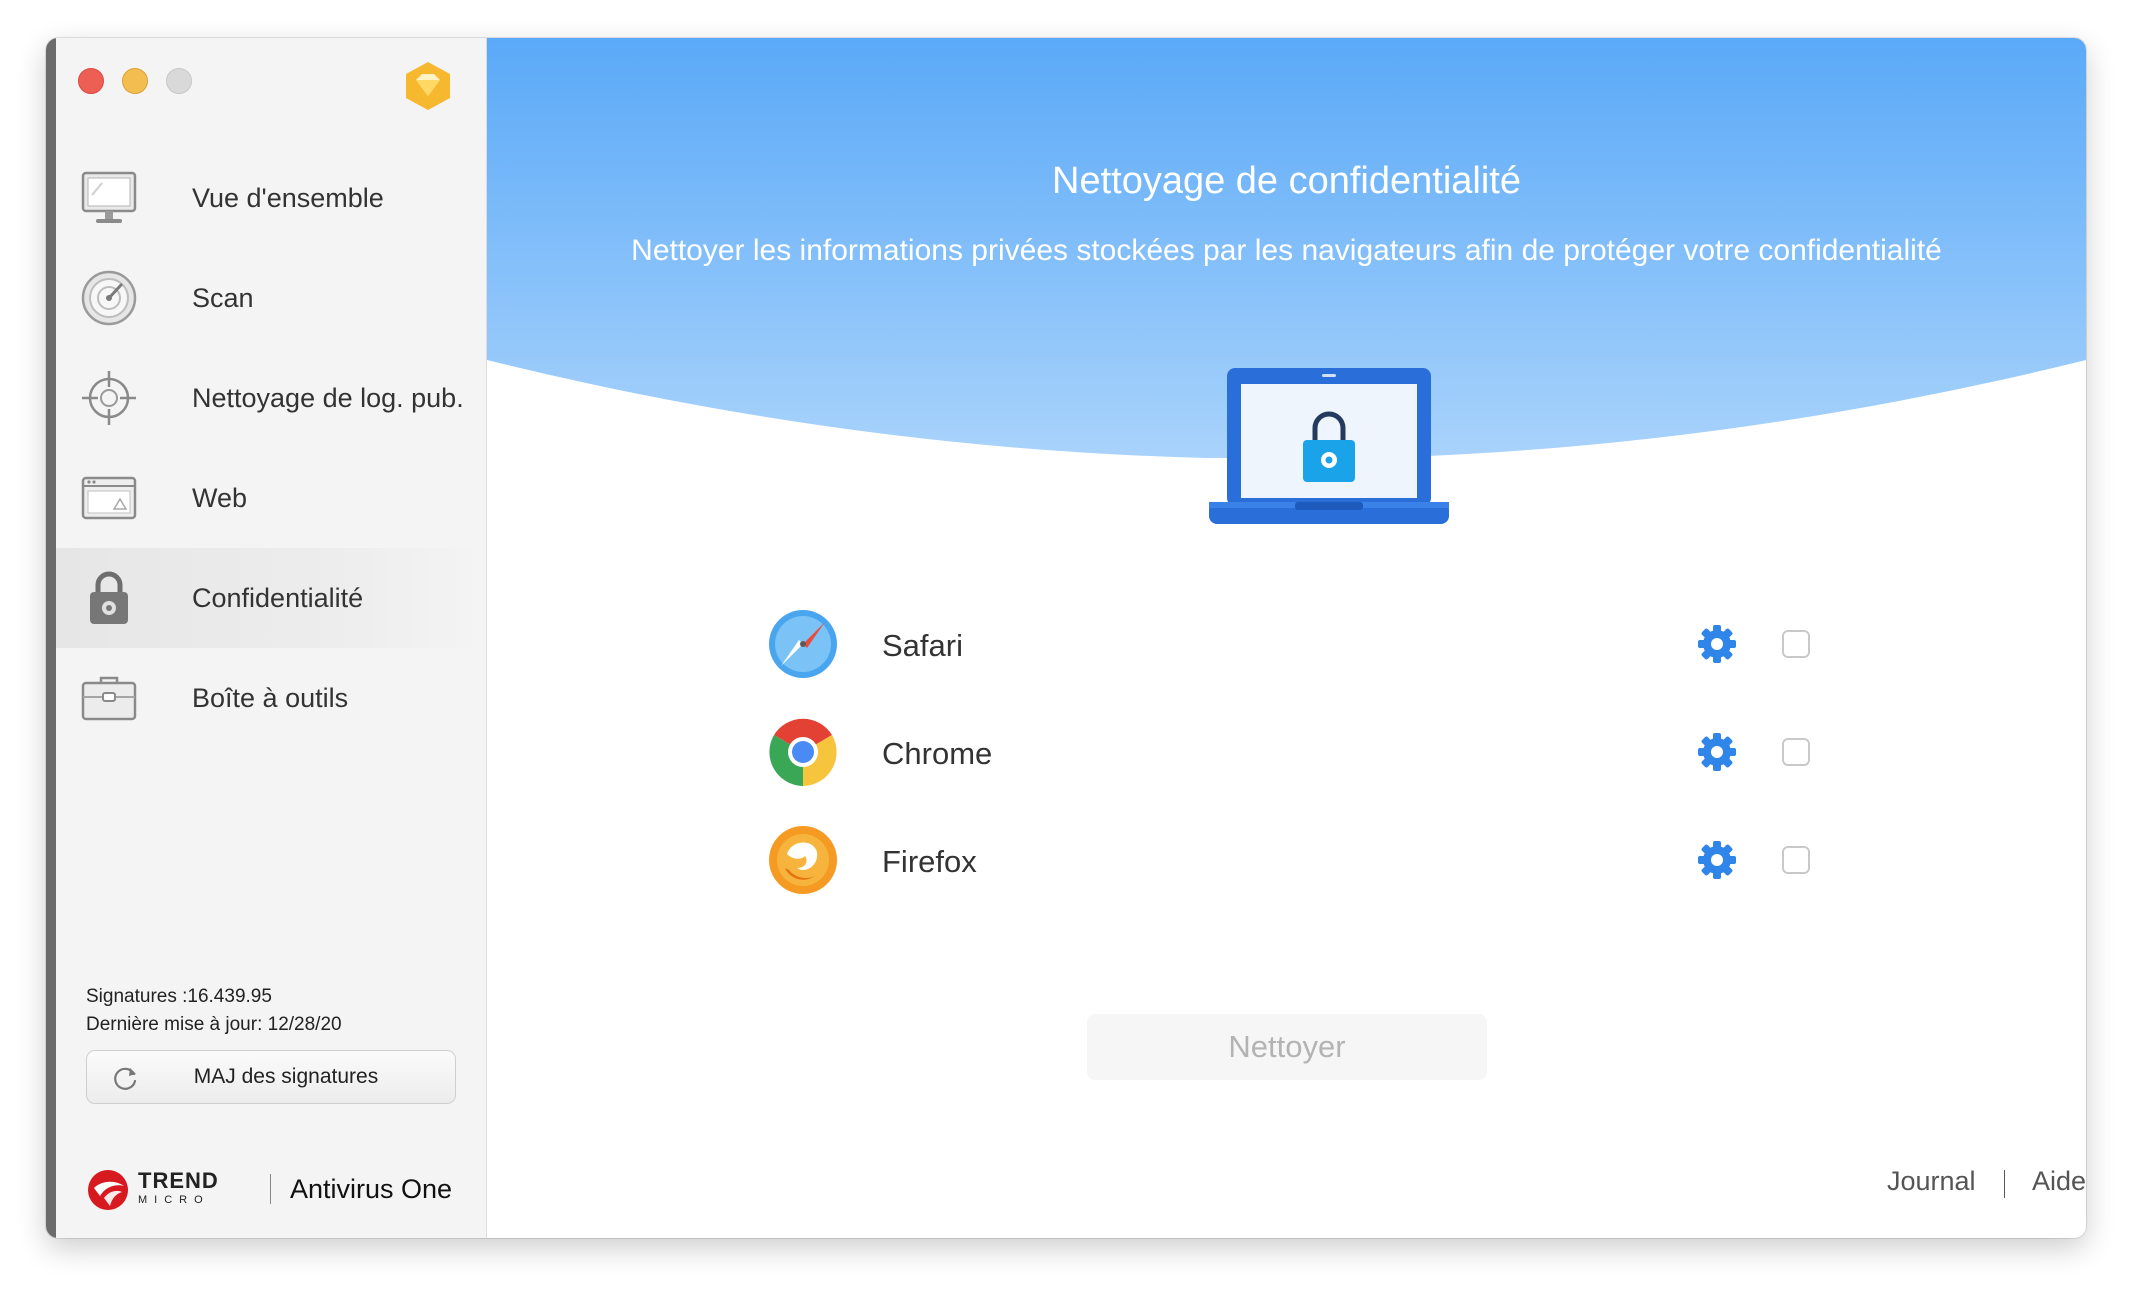  I want to click on firefox-icon, so click(803, 860).